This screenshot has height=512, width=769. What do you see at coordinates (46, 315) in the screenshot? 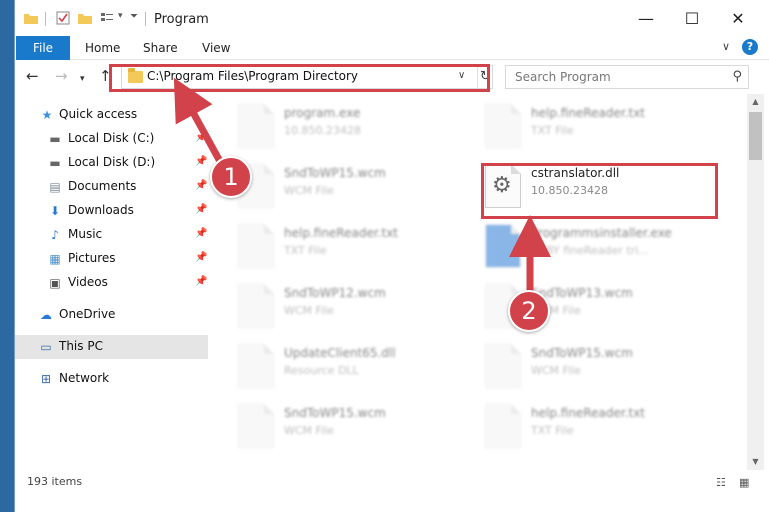
I see `cloud-icon: ☁` at bounding box center [46, 315].